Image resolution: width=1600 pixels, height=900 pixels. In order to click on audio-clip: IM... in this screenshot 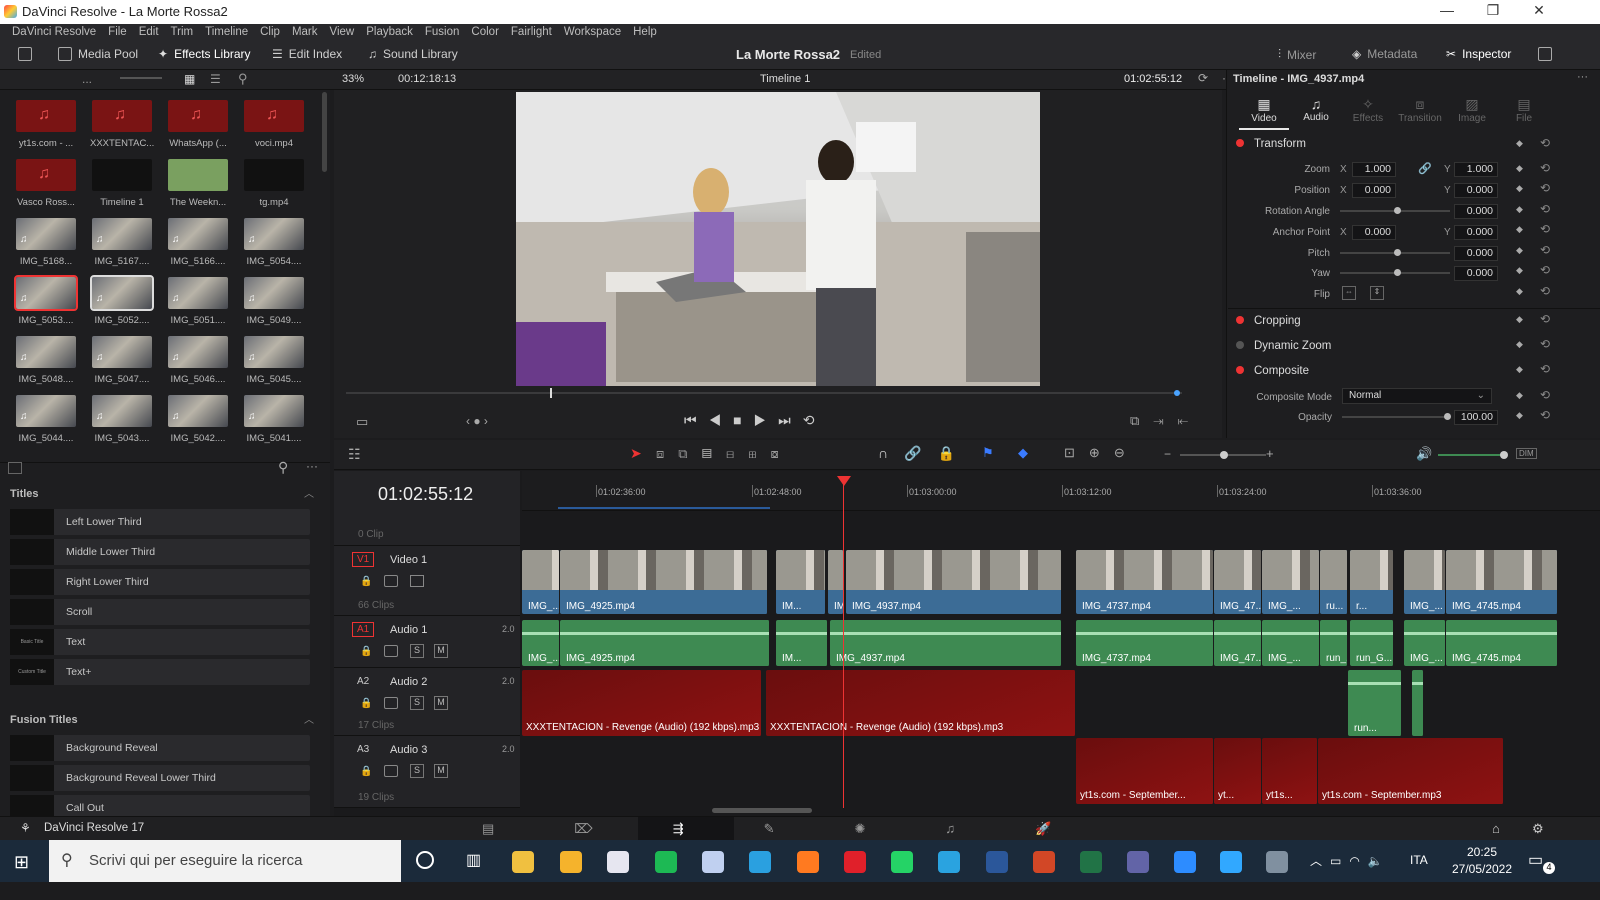, I will do `click(802, 643)`.